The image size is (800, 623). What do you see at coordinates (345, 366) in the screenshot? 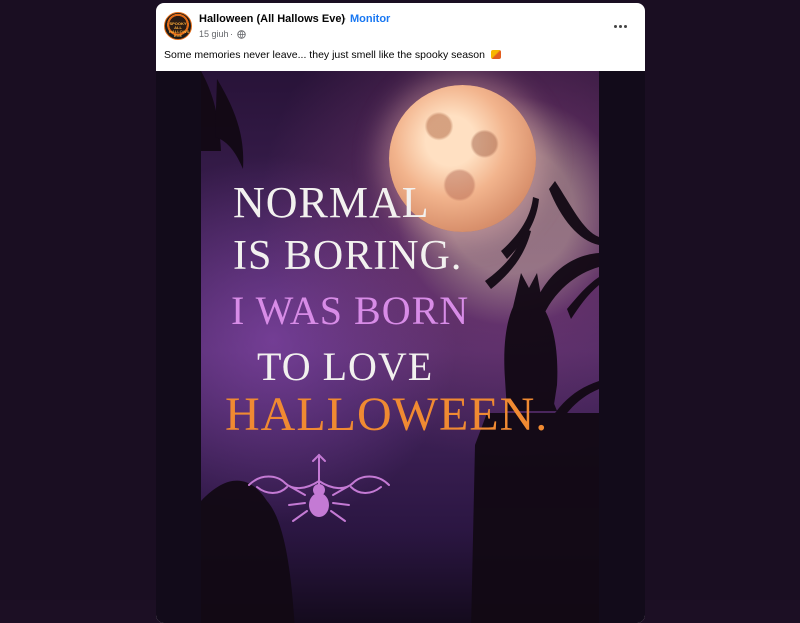
I see `quote-line-love: TO LOVE` at bounding box center [345, 366].